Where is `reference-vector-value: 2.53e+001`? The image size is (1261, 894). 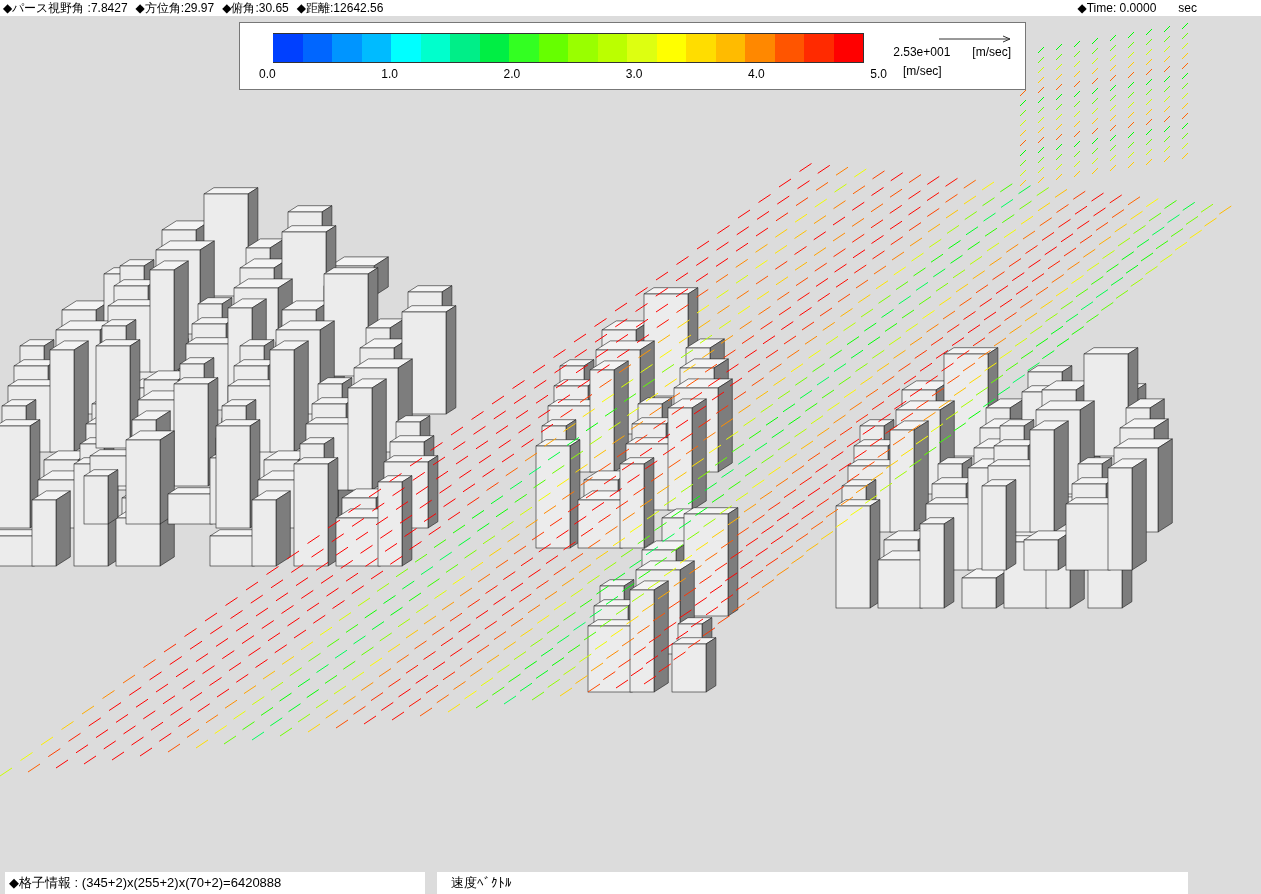
reference-vector-value: 2.53e+001 is located at coordinates (922, 52).